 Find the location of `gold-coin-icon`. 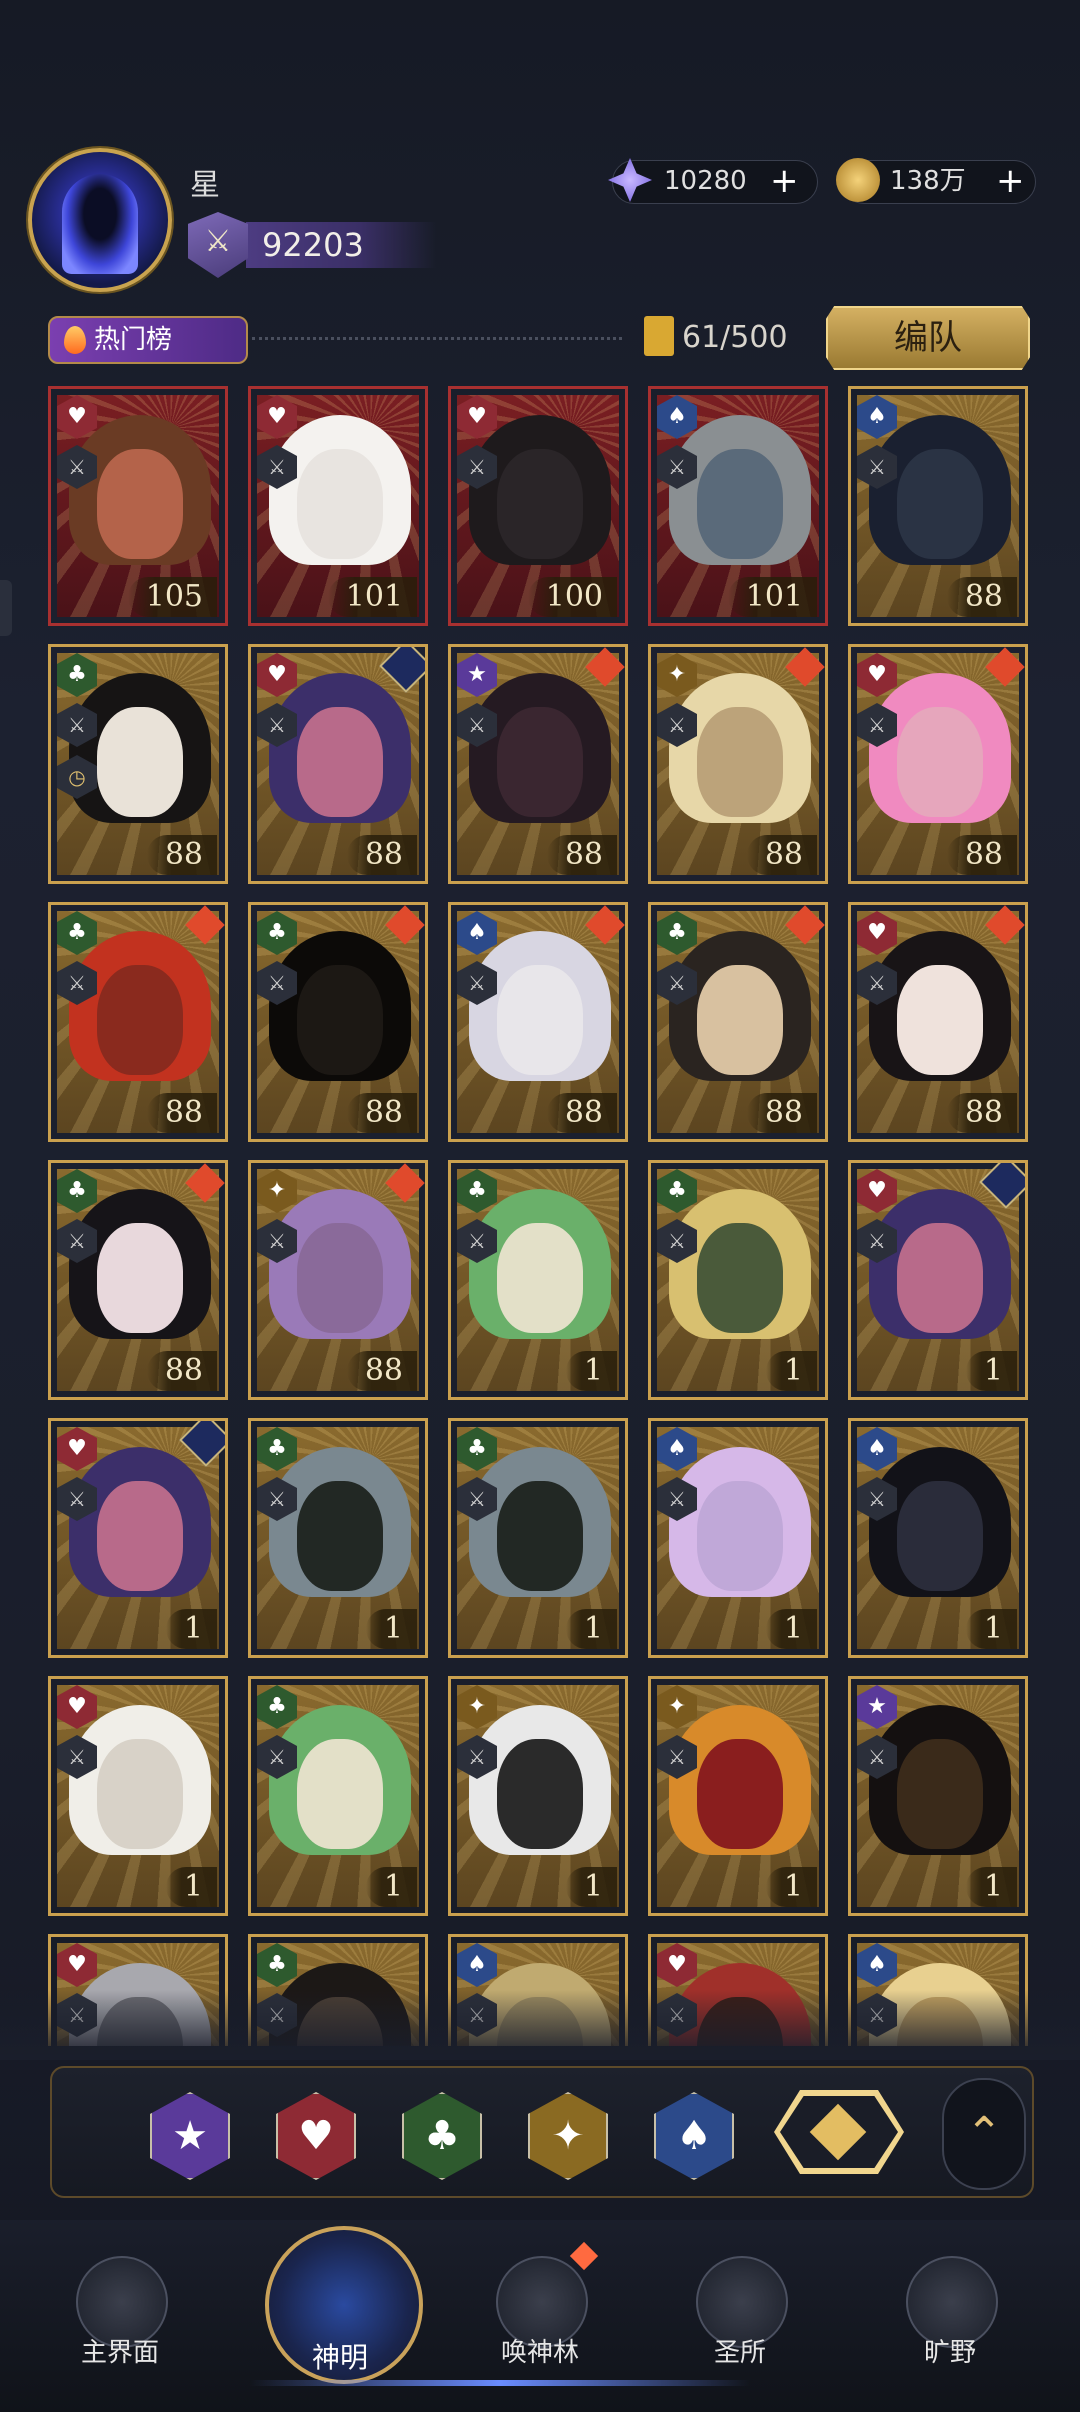

gold-coin-icon is located at coordinates (858, 180).